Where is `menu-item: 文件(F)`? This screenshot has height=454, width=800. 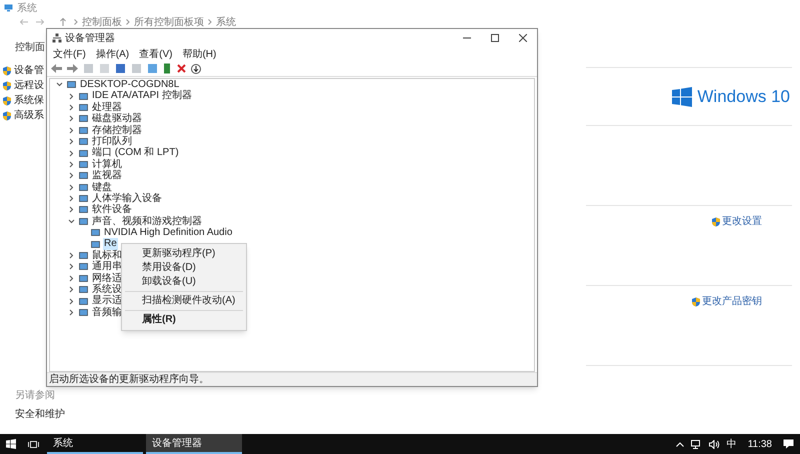 menu-item: 文件(F) is located at coordinates (69, 54).